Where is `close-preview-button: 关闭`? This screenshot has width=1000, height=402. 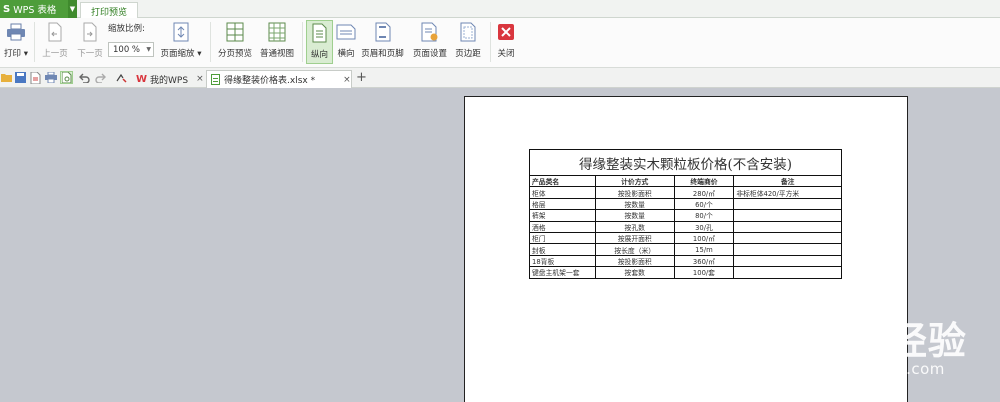 close-preview-button: 关闭 is located at coordinates (506, 42).